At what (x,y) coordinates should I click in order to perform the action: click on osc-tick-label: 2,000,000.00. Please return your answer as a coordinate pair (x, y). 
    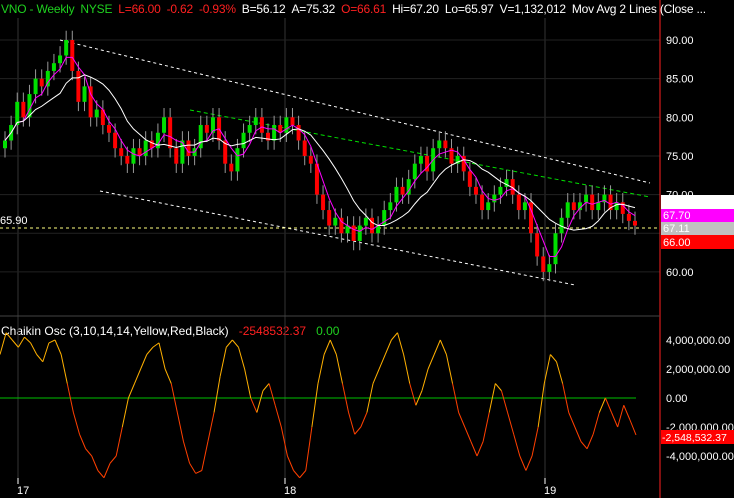
    Looking at the image, I should click on (698, 370).